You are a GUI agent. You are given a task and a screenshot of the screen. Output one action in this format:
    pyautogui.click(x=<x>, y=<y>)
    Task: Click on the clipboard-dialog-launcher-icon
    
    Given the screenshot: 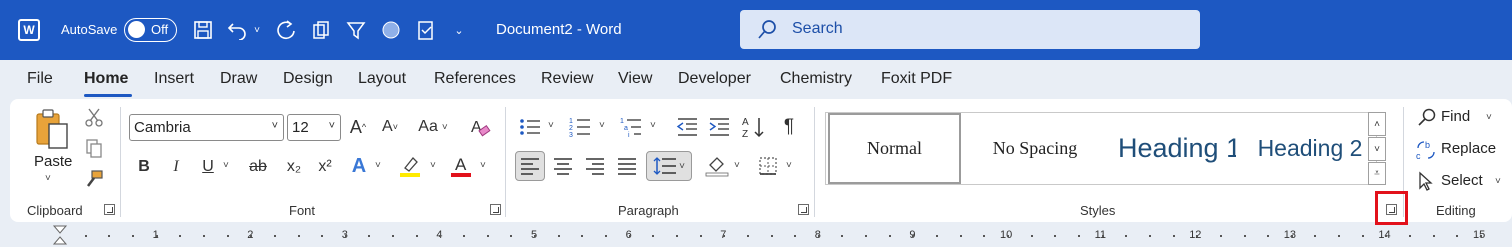 What is the action you would take?
    pyautogui.click(x=109, y=209)
    